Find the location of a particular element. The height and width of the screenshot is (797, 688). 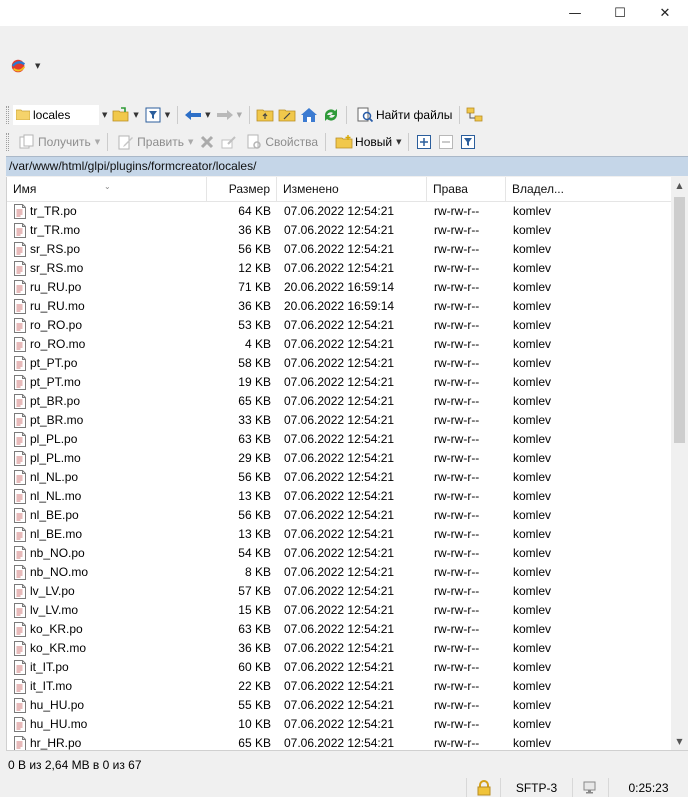

file-name-cell: ru_RU.po is located at coordinates (47, 287).